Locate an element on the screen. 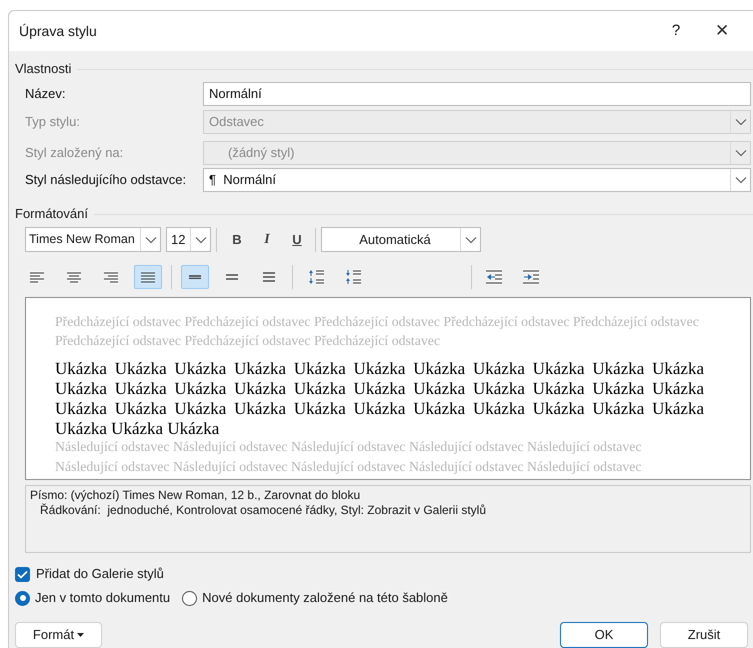 The image size is (753, 648). font-dropdown: Times New Roman is located at coordinates (93, 239).